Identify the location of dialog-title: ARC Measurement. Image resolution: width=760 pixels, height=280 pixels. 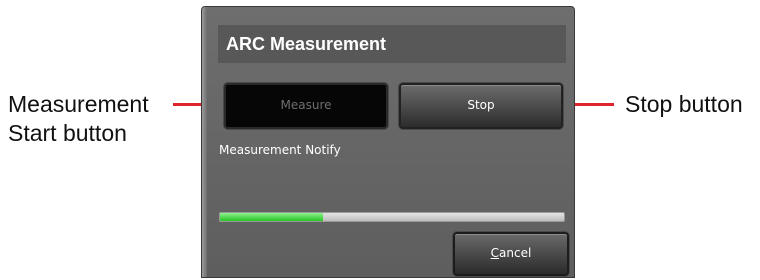
(392, 44).